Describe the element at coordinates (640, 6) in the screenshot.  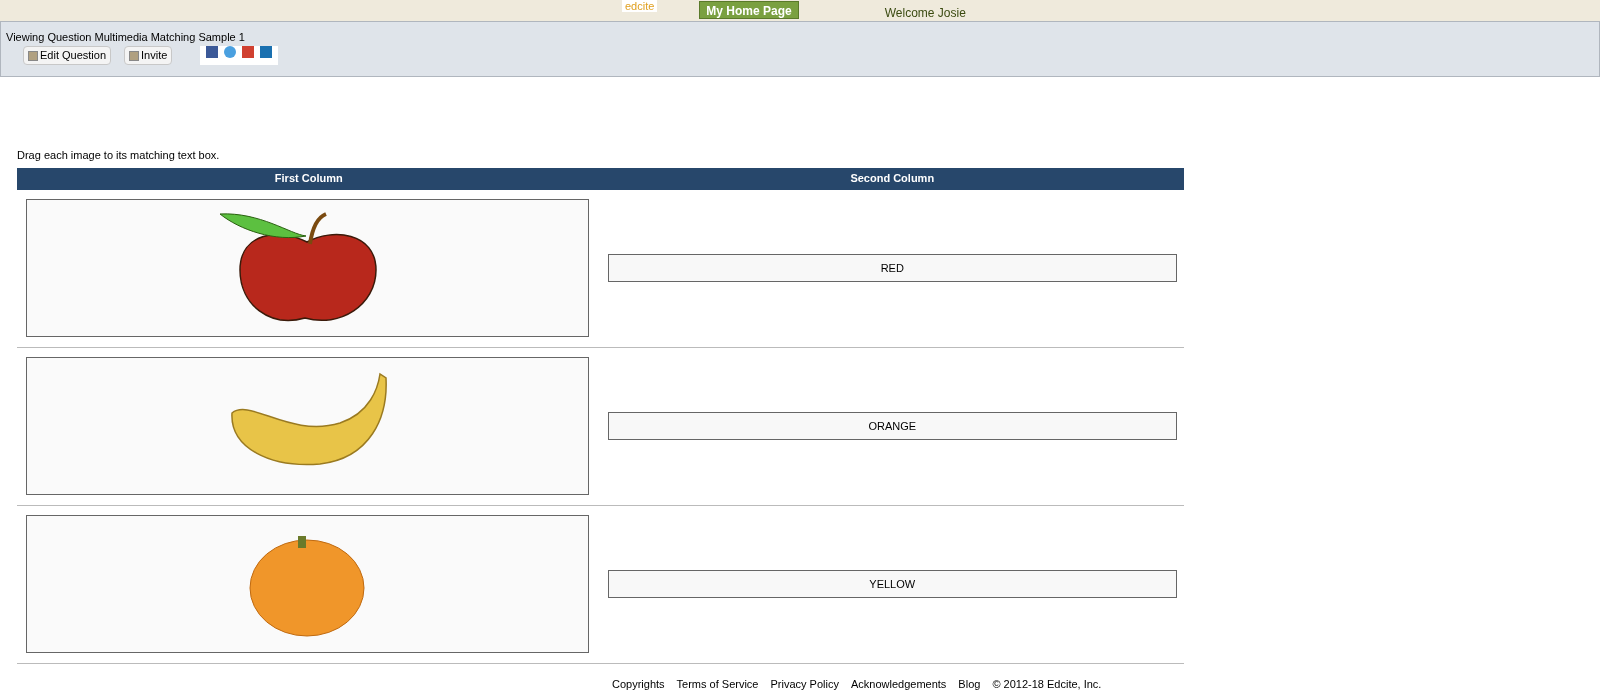
I see `logo: edcite` at that location.